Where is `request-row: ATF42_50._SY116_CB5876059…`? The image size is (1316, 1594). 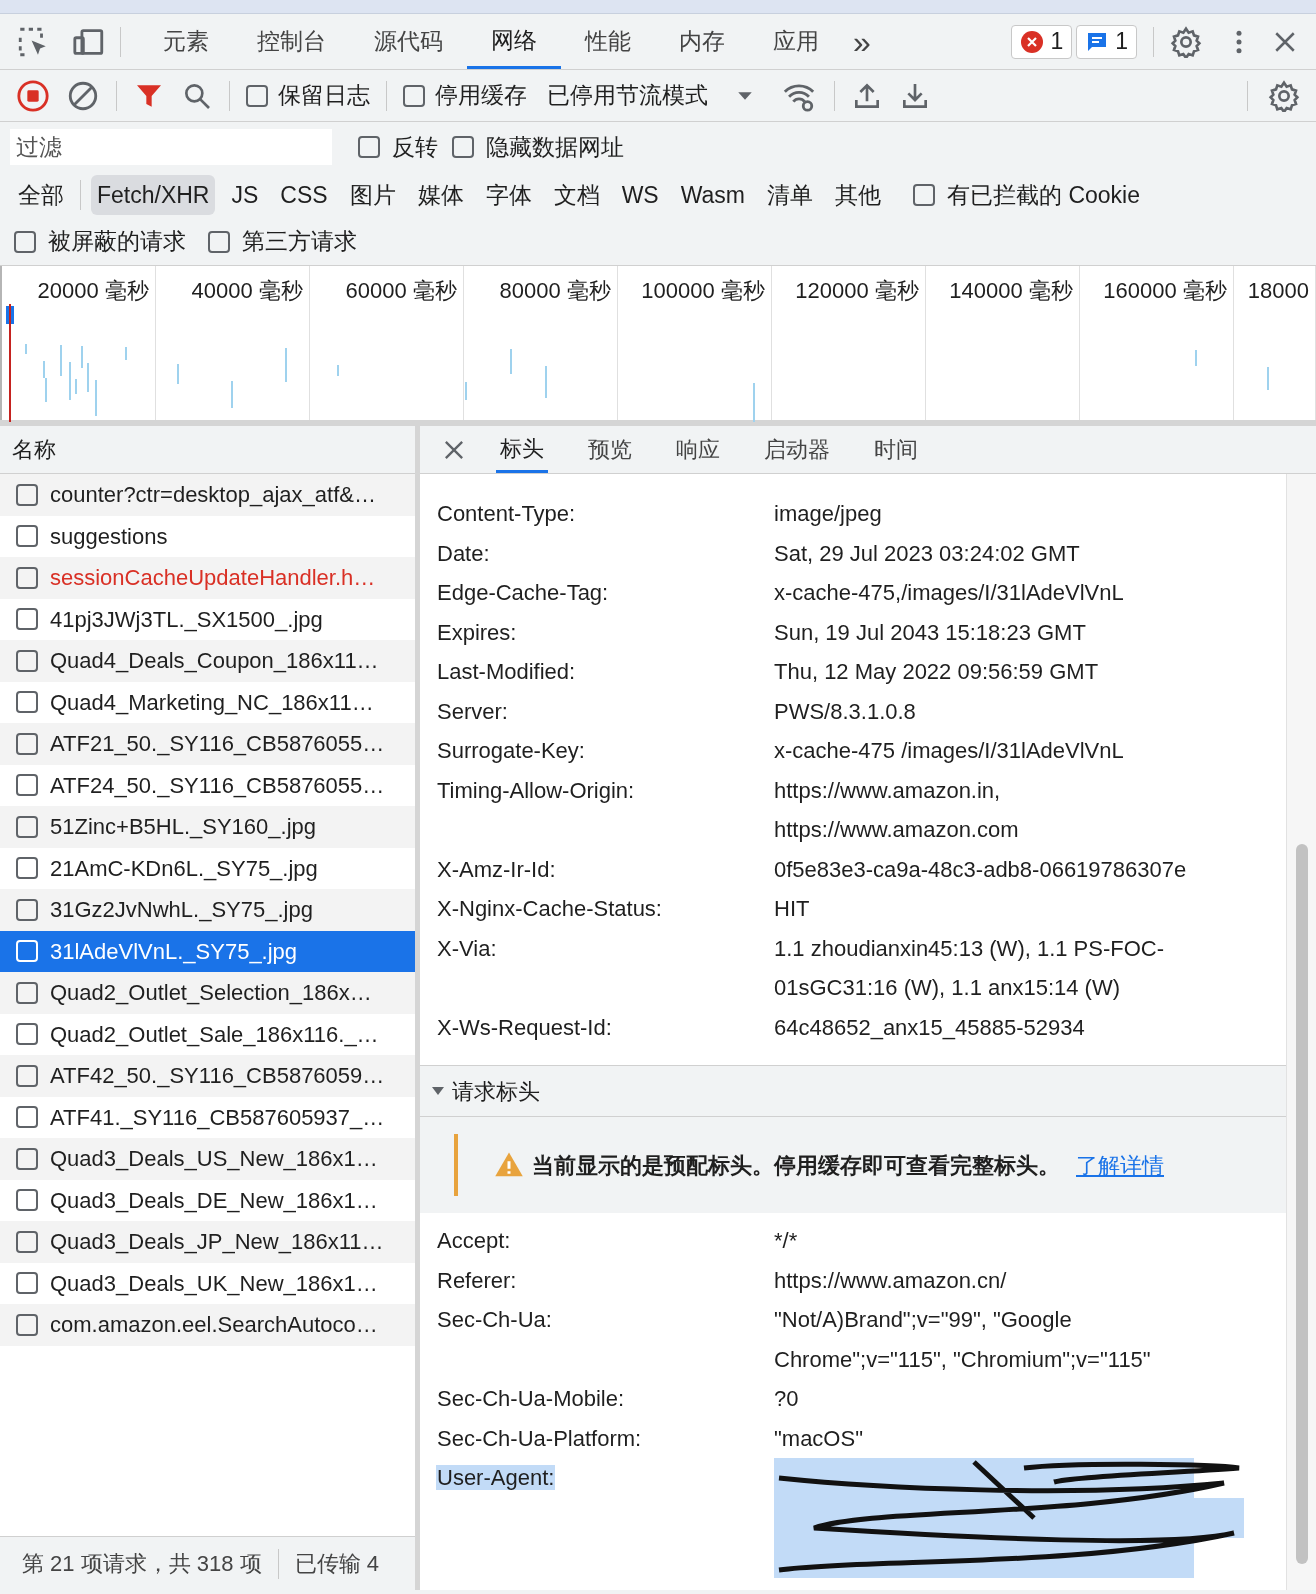 request-row: ATF42_50._SY116_CB5876059… is located at coordinates (207, 1076).